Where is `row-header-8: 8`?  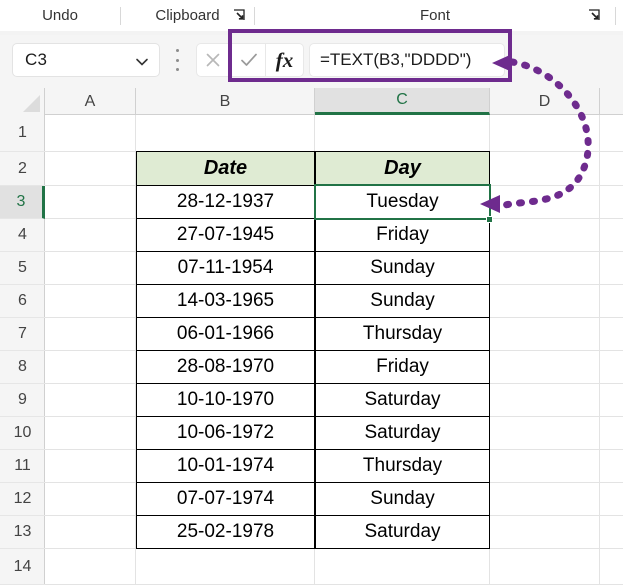
row-header-8: 8 is located at coordinates (22, 367).